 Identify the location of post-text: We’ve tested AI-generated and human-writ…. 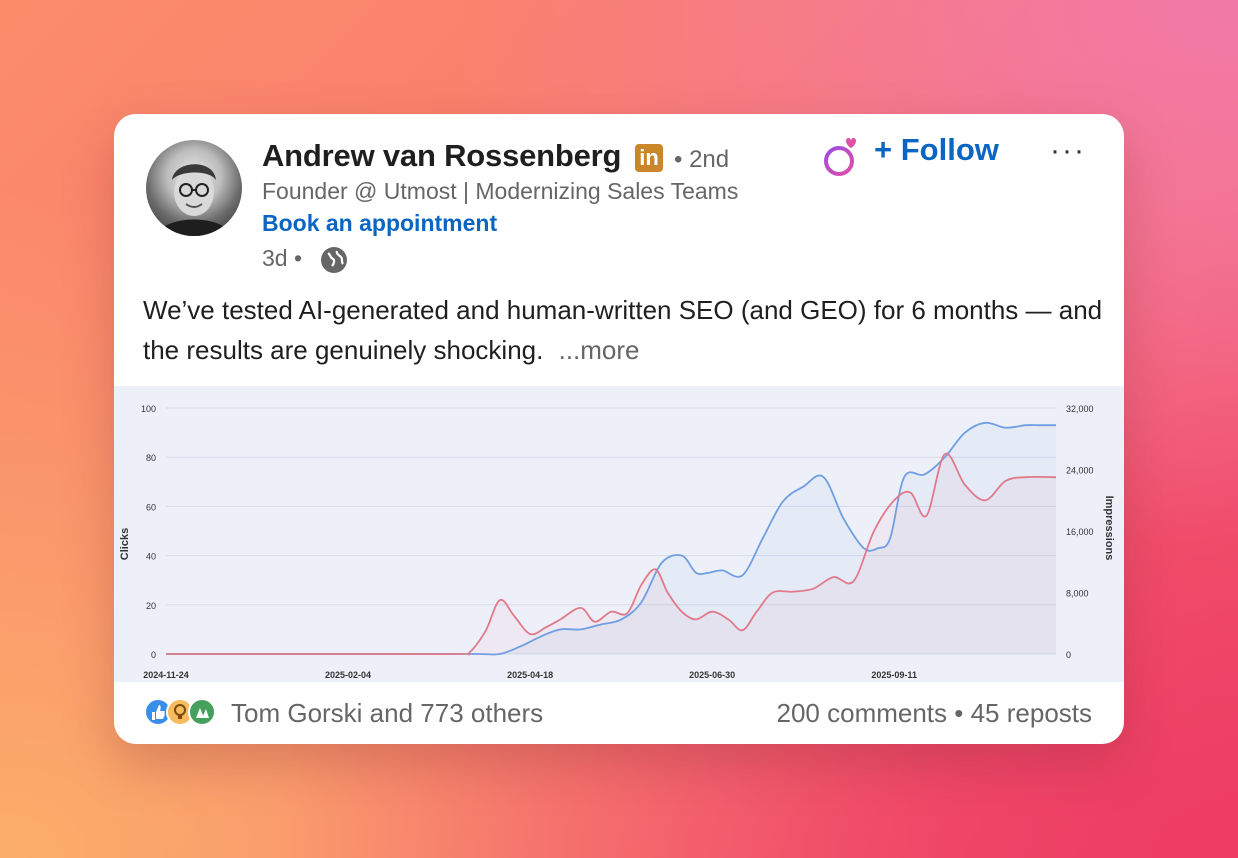
(623, 330).